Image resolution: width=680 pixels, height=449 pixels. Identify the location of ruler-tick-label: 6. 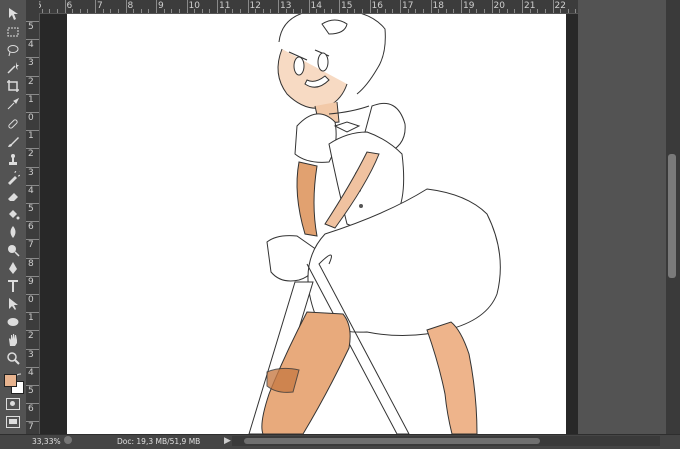
(31, 227).